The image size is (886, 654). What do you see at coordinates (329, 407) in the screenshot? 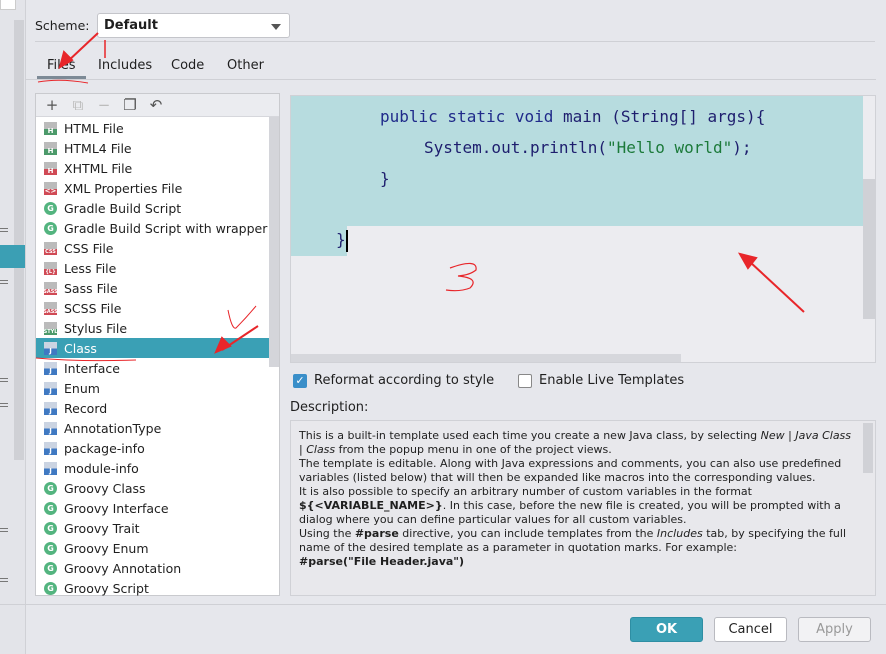
I see `description-label: Description:` at bounding box center [329, 407].